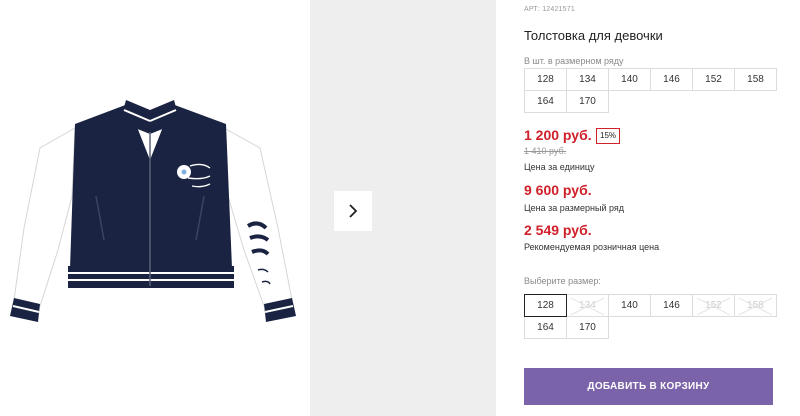 This screenshot has height=416, width=800. What do you see at coordinates (755, 305) in the screenshot?
I see `size-option-158: 158` at bounding box center [755, 305].